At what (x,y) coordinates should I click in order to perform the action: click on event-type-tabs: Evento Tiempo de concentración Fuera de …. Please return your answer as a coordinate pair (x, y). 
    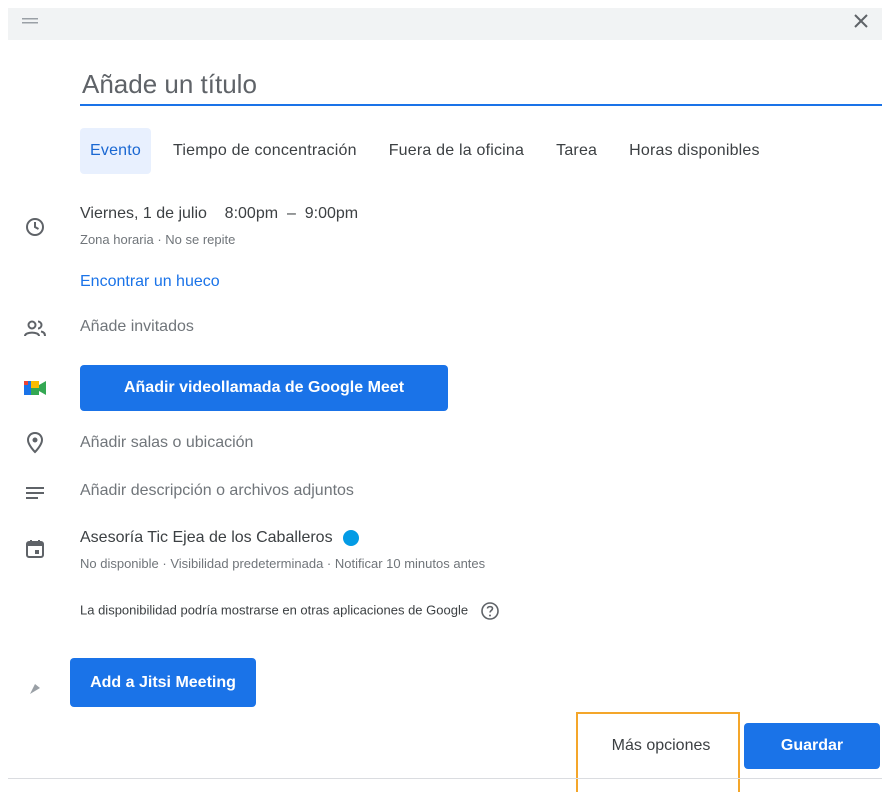
    Looking at the image, I should click on (431, 151).